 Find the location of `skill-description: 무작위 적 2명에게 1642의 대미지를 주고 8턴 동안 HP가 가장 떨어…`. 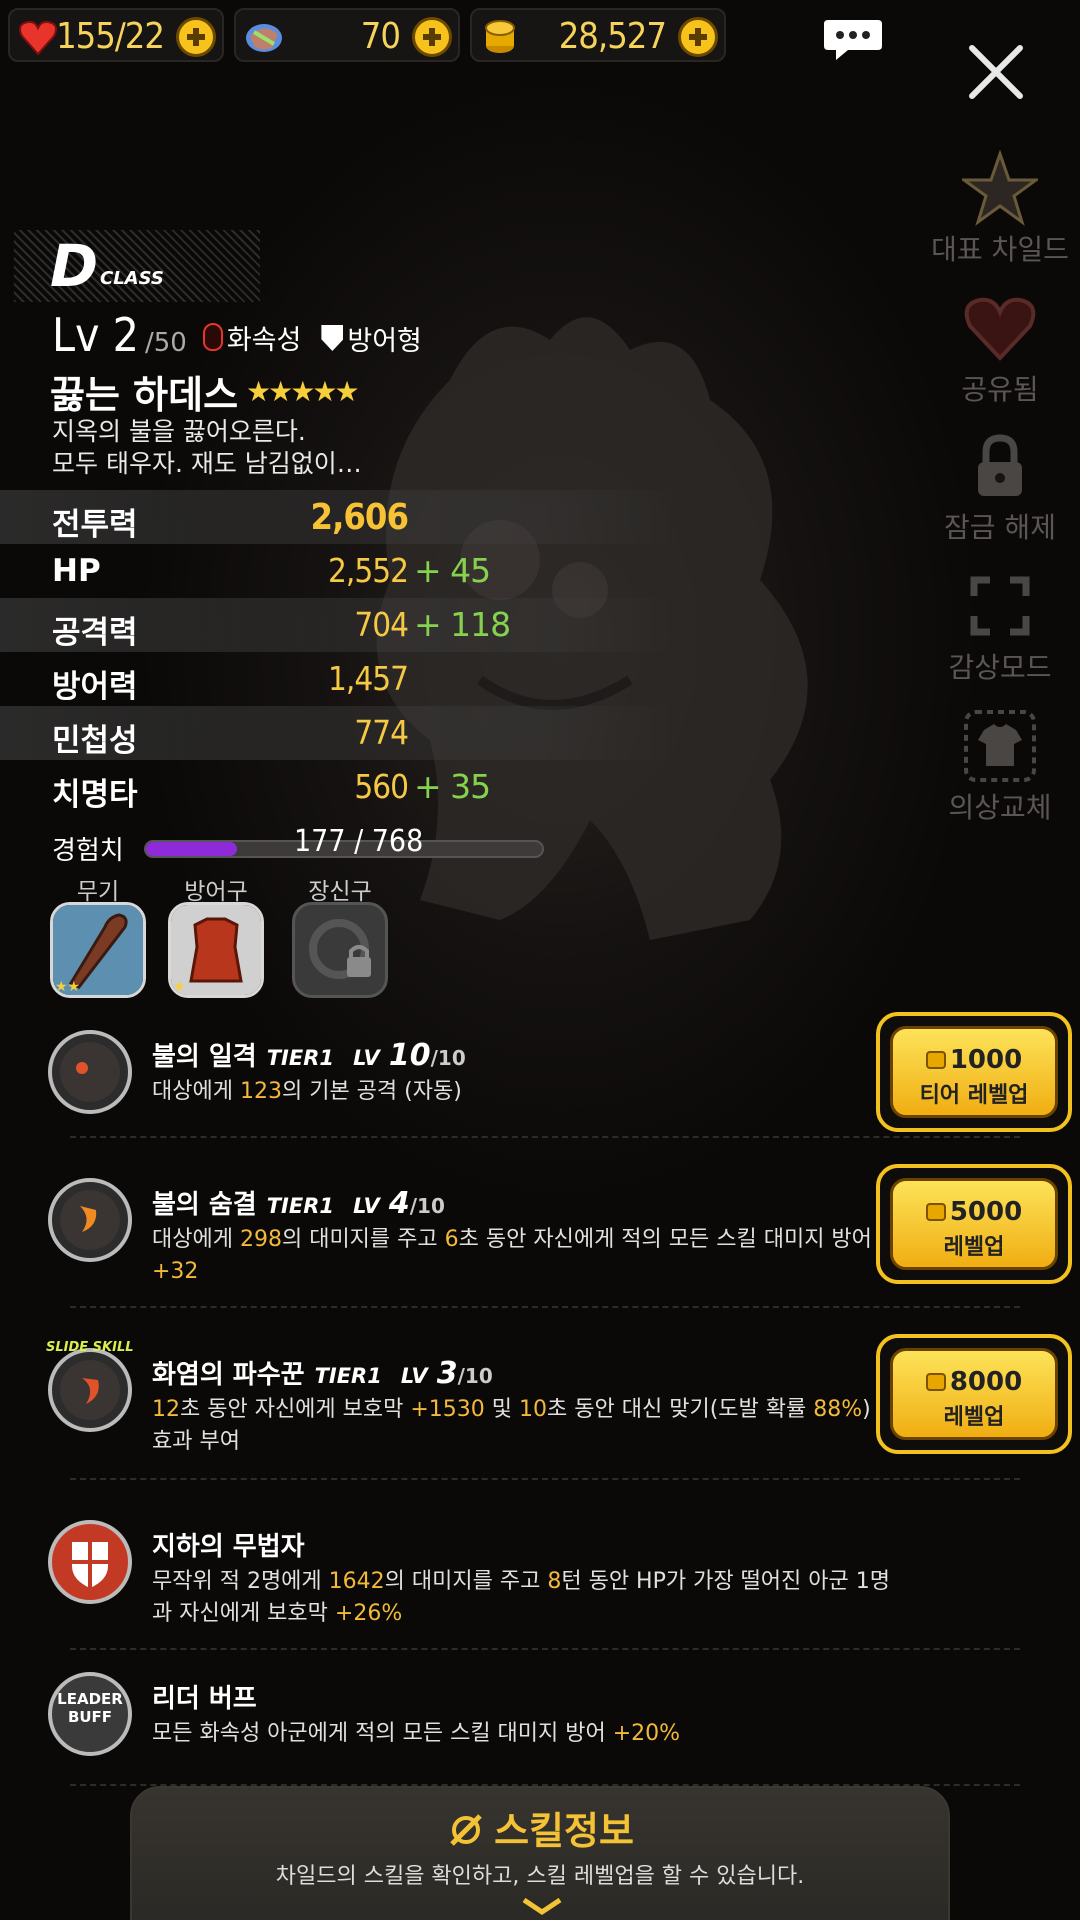

skill-description: 무작위 적 2명에게 1642의 대미지를 주고 8턴 동안 HP가 가장 떨어… is located at coordinates (521, 1597).